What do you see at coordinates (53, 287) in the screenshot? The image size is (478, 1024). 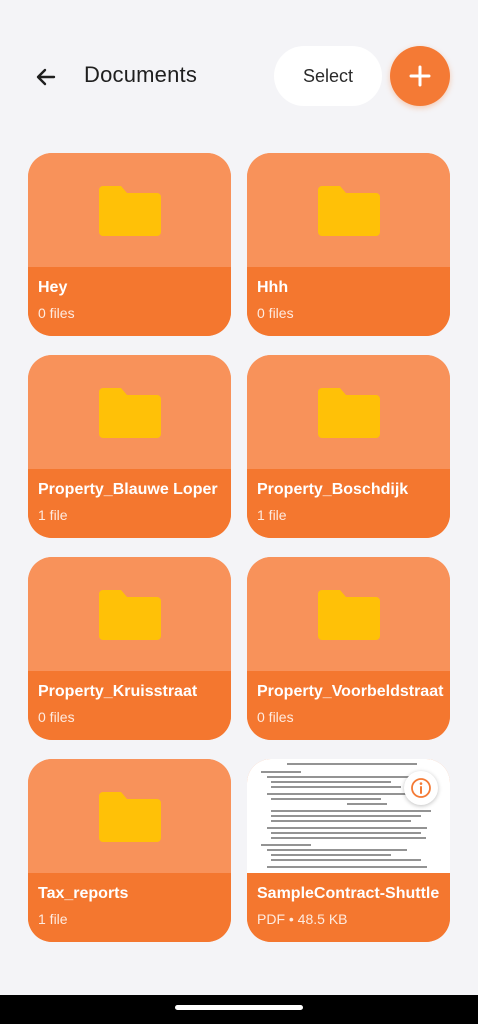 I see `folder-name: Hey` at bounding box center [53, 287].